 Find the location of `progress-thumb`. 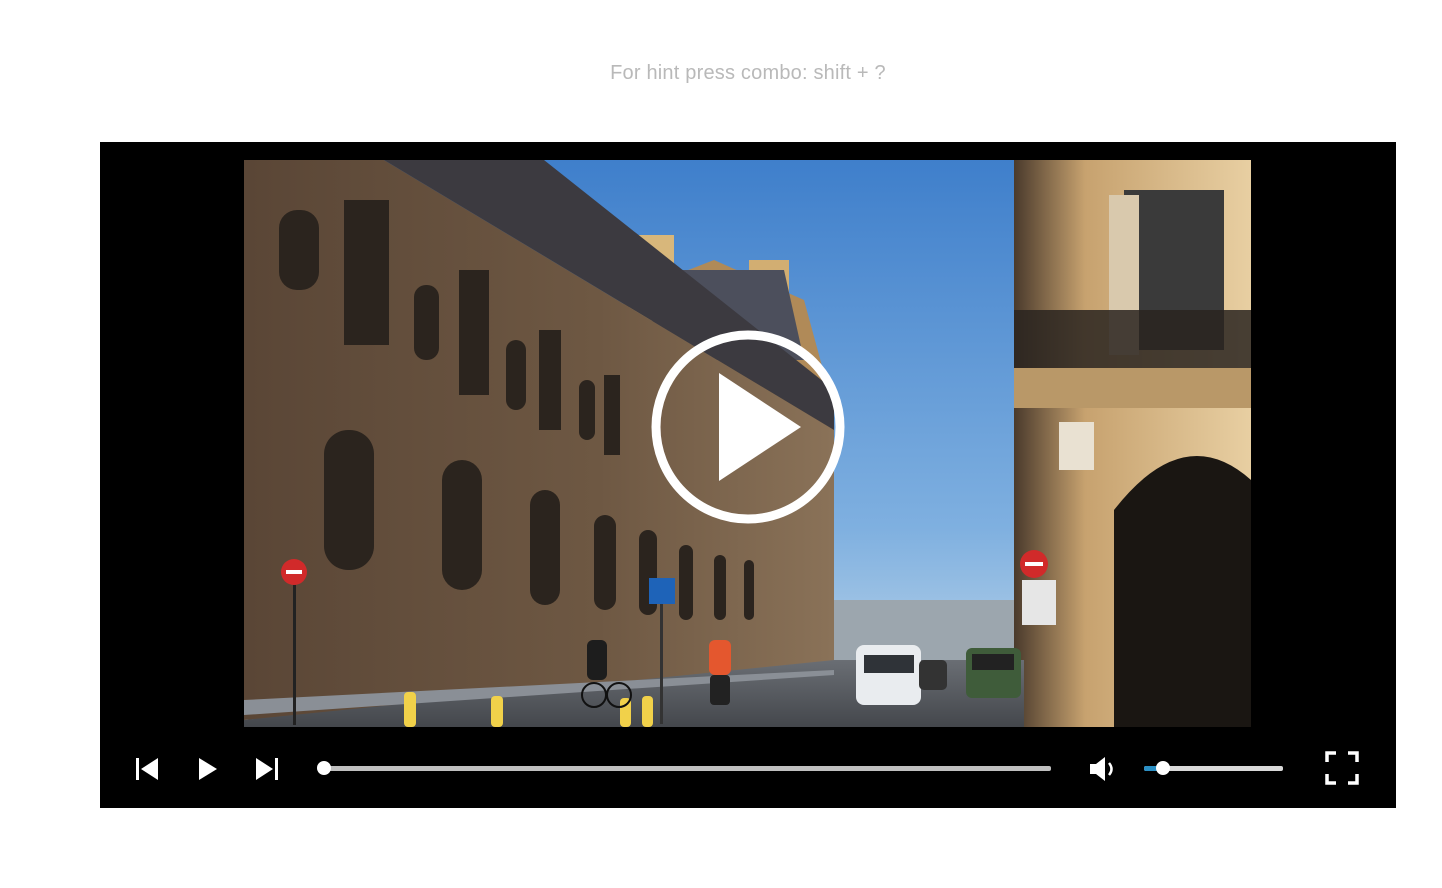

progress-thumb is located at coordinates (324, 768).